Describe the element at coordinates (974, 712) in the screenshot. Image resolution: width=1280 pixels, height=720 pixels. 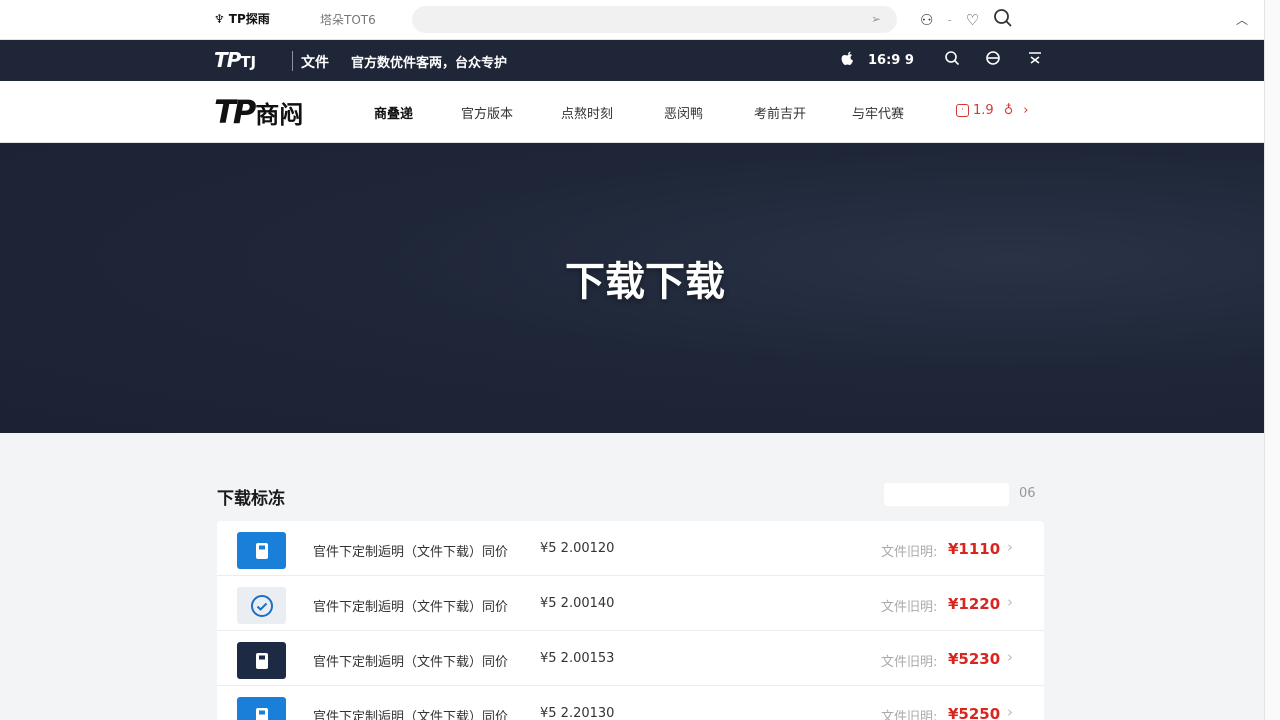
I see `item-value: ¥5250` at that location.